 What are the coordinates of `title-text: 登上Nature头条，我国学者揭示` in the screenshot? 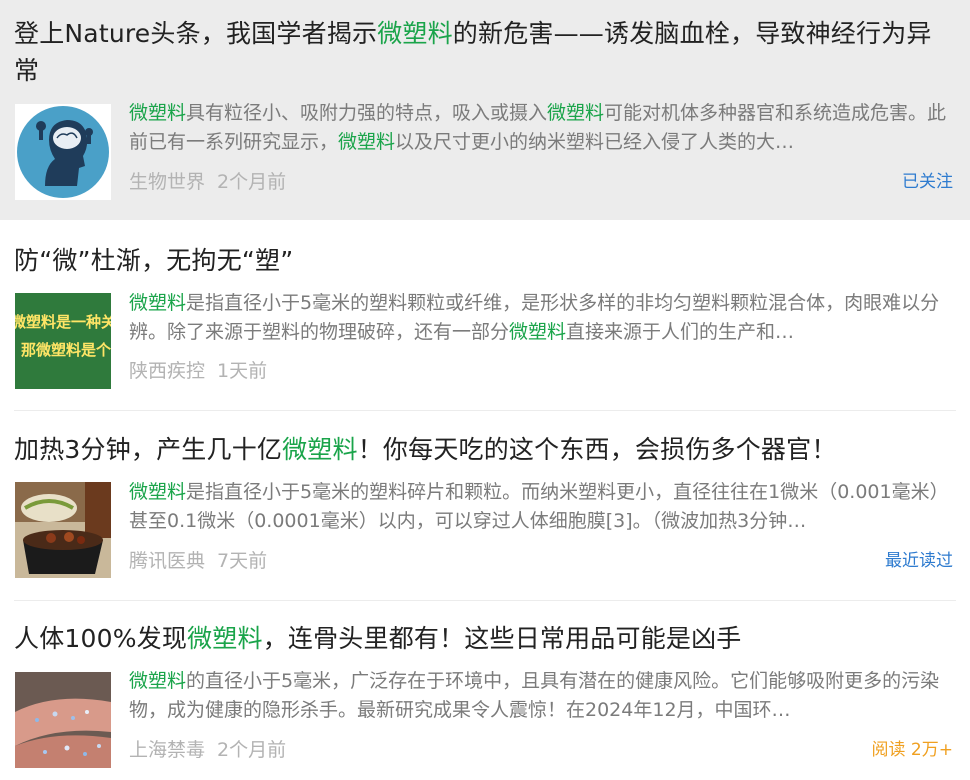 It's located at (196, 33).